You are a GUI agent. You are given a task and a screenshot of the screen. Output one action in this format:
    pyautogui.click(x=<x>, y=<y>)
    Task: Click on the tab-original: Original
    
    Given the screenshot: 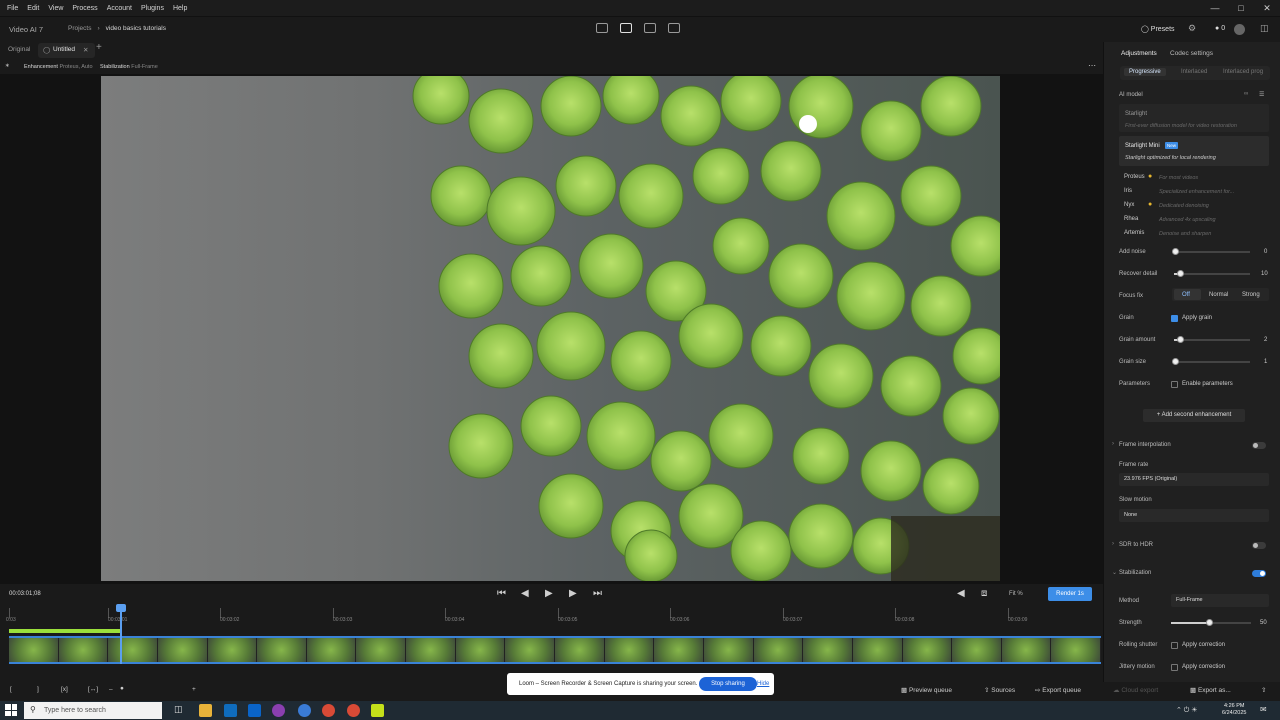 What is the action you would take?
    pyautogui.click(x=19, y=49)
    